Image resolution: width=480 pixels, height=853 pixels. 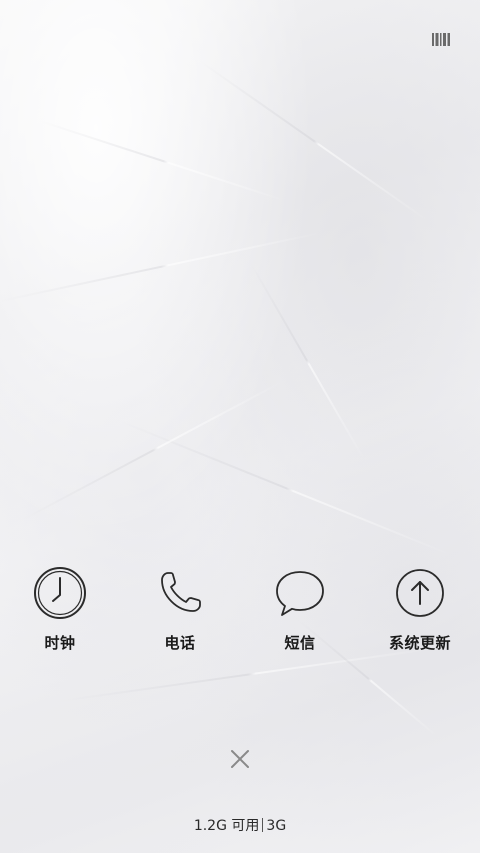 What do you see at coordinates (419, 643) in the screenshot?
I see `app-label-system-update: 系统更新` at bounding box center [419, 643].